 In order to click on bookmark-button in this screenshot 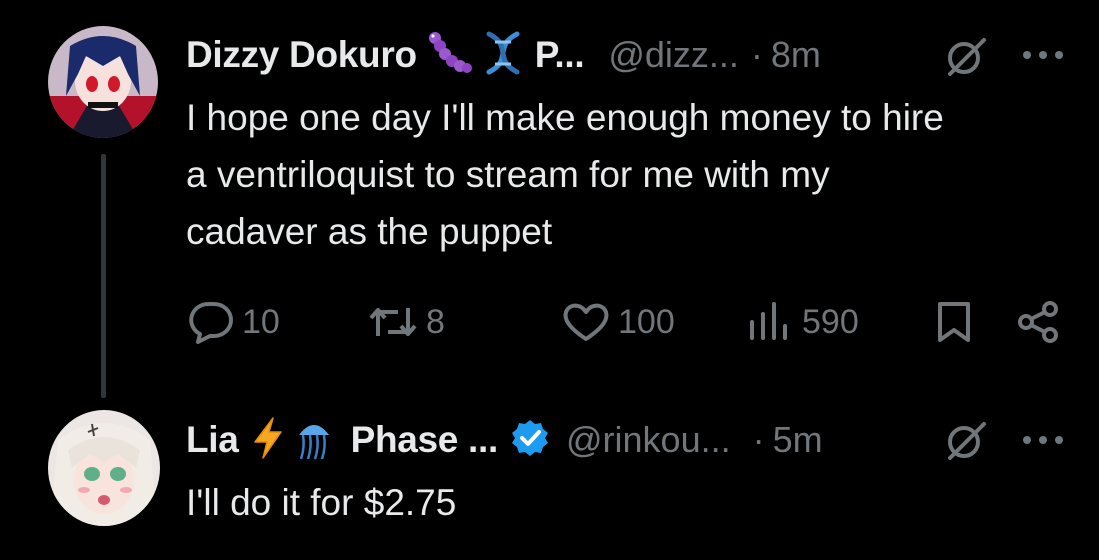, I will do `click(954, 322)`.